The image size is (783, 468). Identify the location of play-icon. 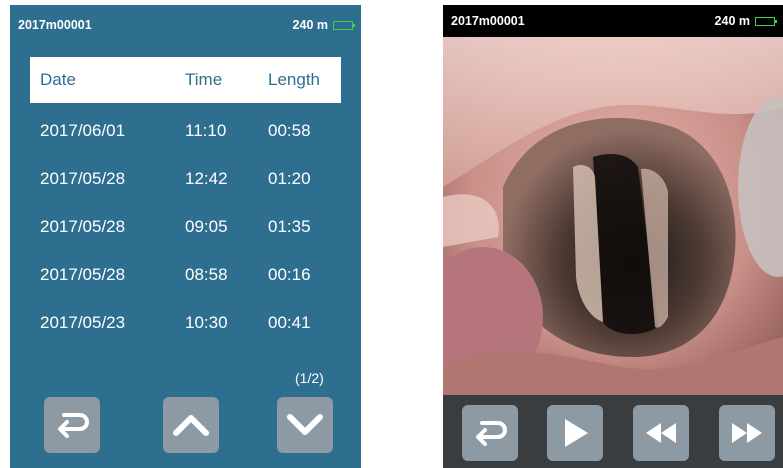
(576, 433).